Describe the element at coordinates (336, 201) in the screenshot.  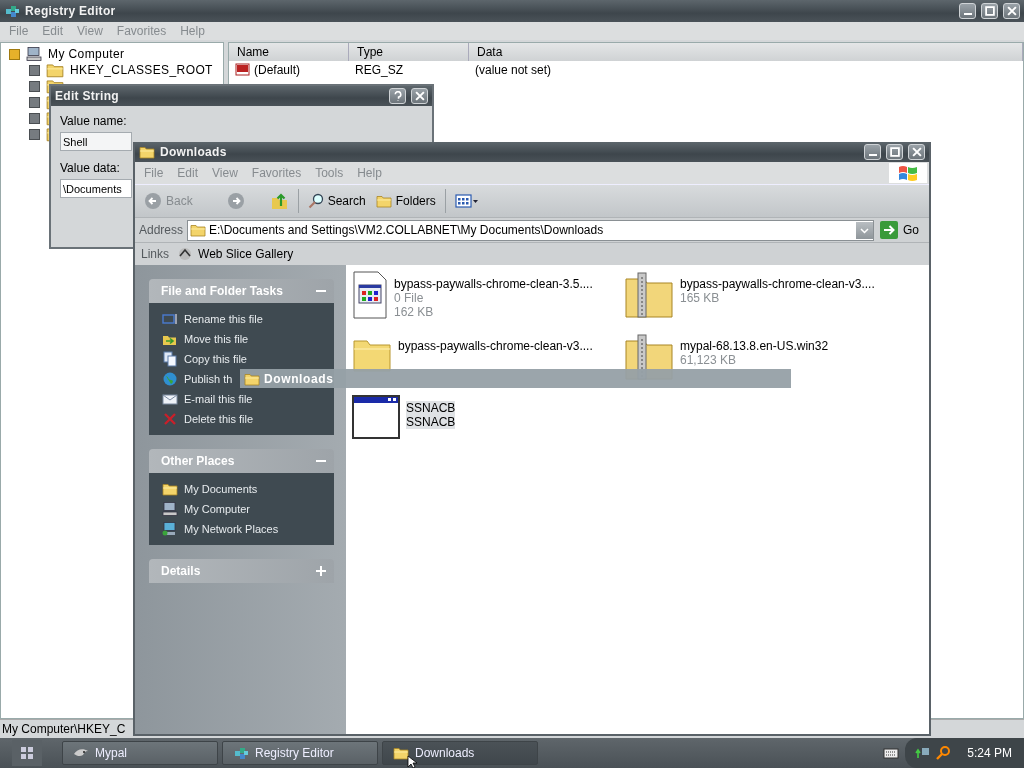
I see `search-button: Search` at that location.